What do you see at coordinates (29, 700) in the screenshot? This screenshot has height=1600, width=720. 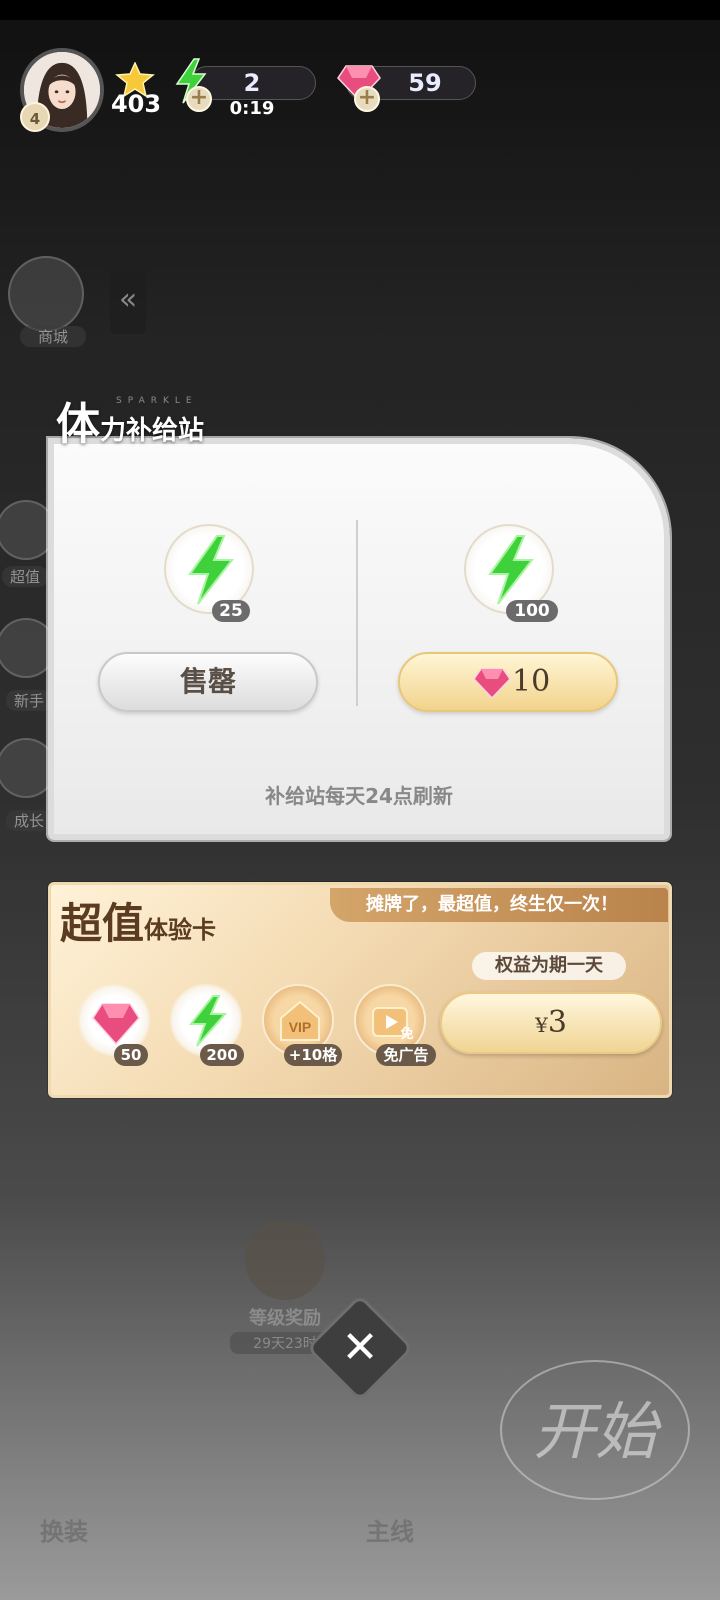 I see `newbie-entry-label: 新手` at bounding box center [29, 700].